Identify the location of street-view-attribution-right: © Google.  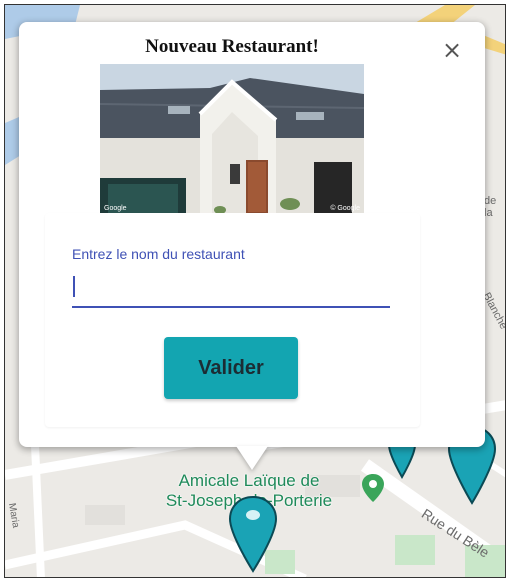
(345, 208).